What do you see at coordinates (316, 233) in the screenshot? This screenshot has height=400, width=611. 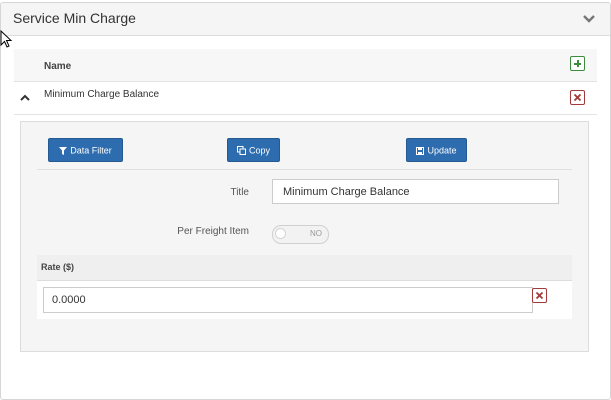 I see `toggle-state-text: NO` at bounding box center [316, 233].